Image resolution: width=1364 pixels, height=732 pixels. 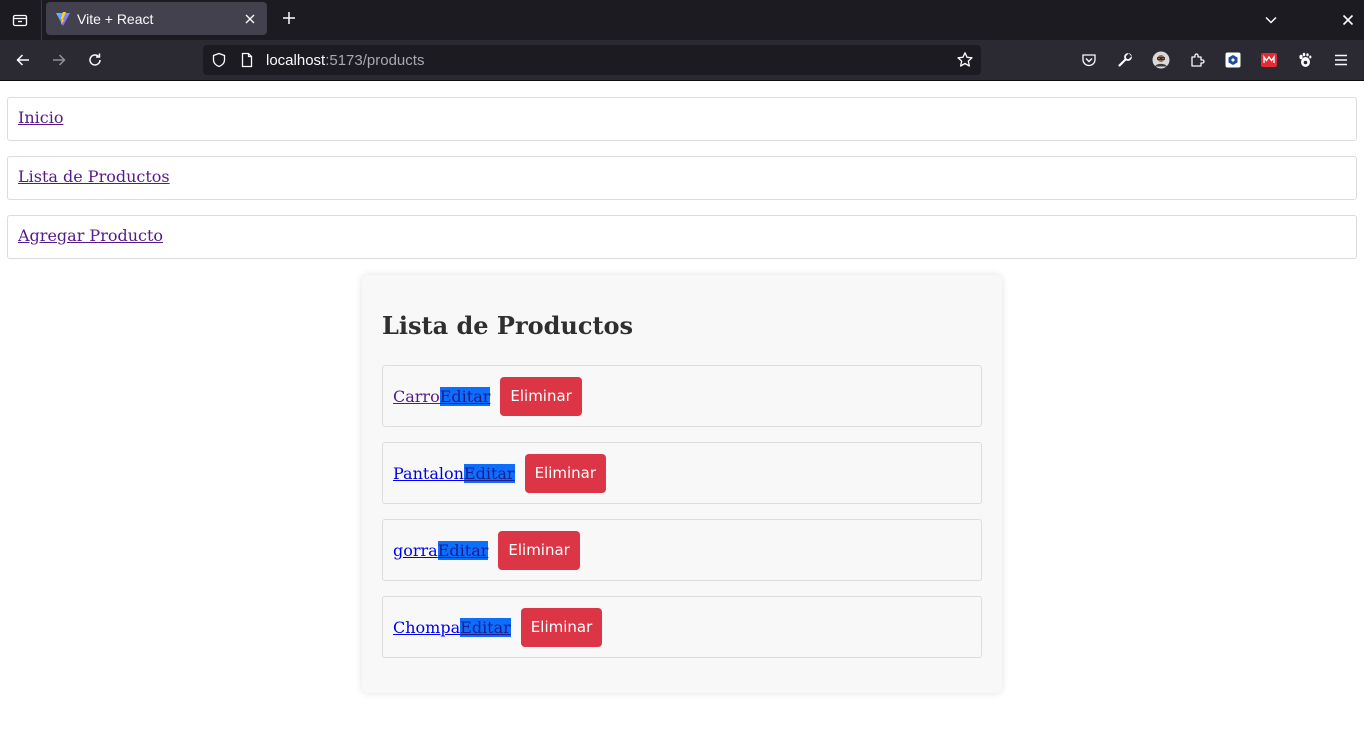 What do you see at coordinates (20, 20) in the screenshot?
I see `tab-list-icon` at bounding box center [20, 20].